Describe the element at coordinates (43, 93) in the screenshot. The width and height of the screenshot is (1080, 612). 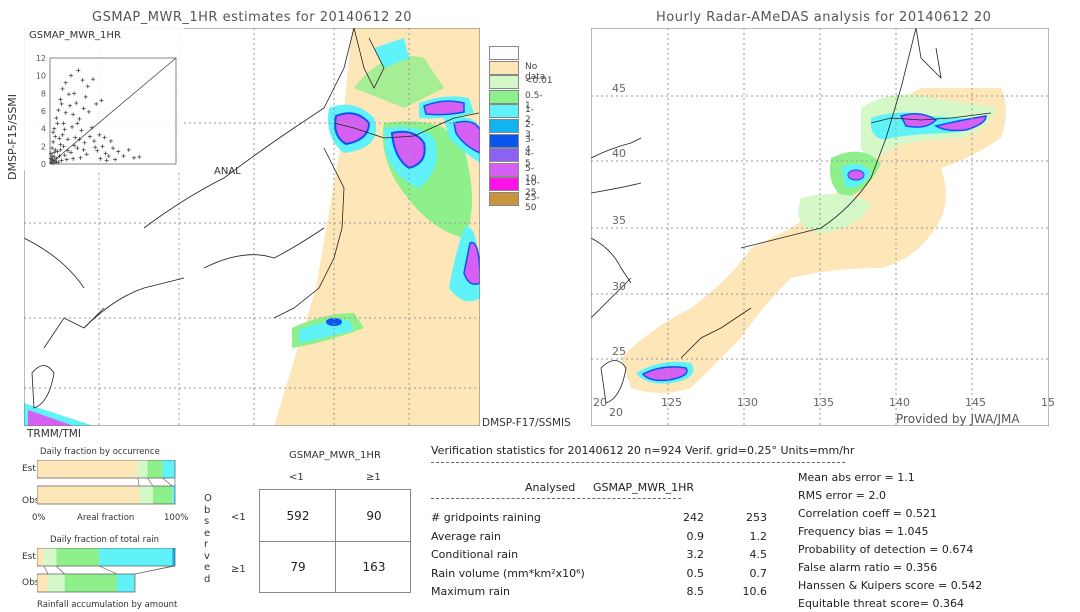
I see `y-tick-label: 8` at that location.